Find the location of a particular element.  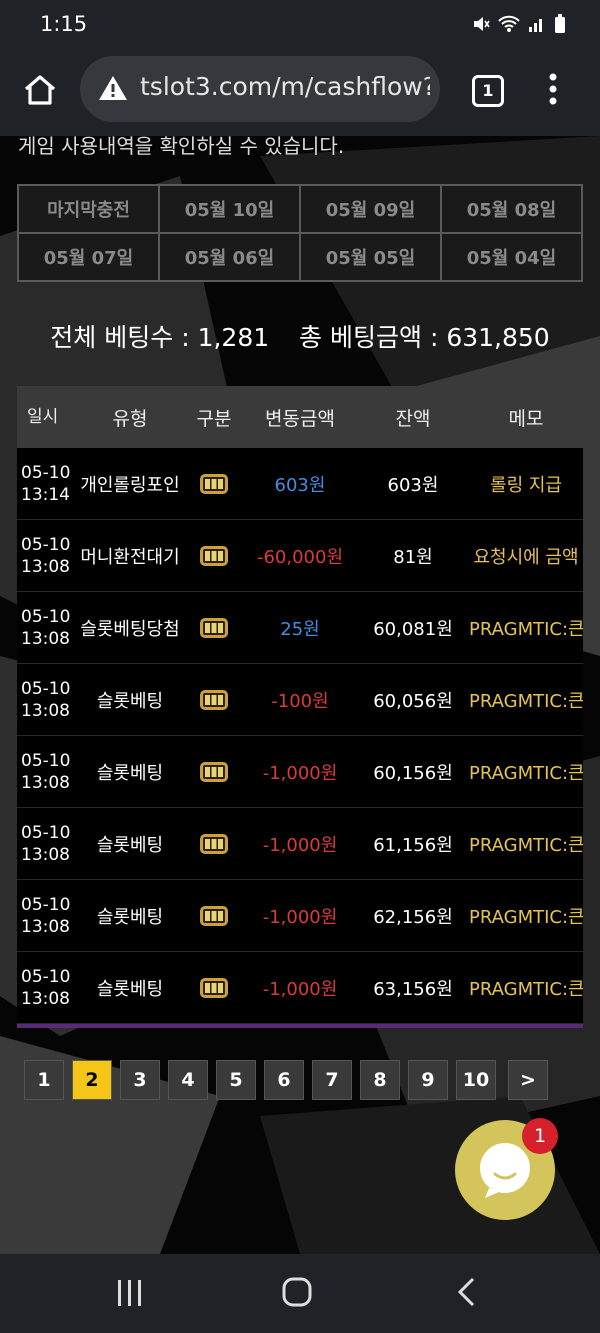

page-button-6: 6 is located at coordinates (284, 1080).